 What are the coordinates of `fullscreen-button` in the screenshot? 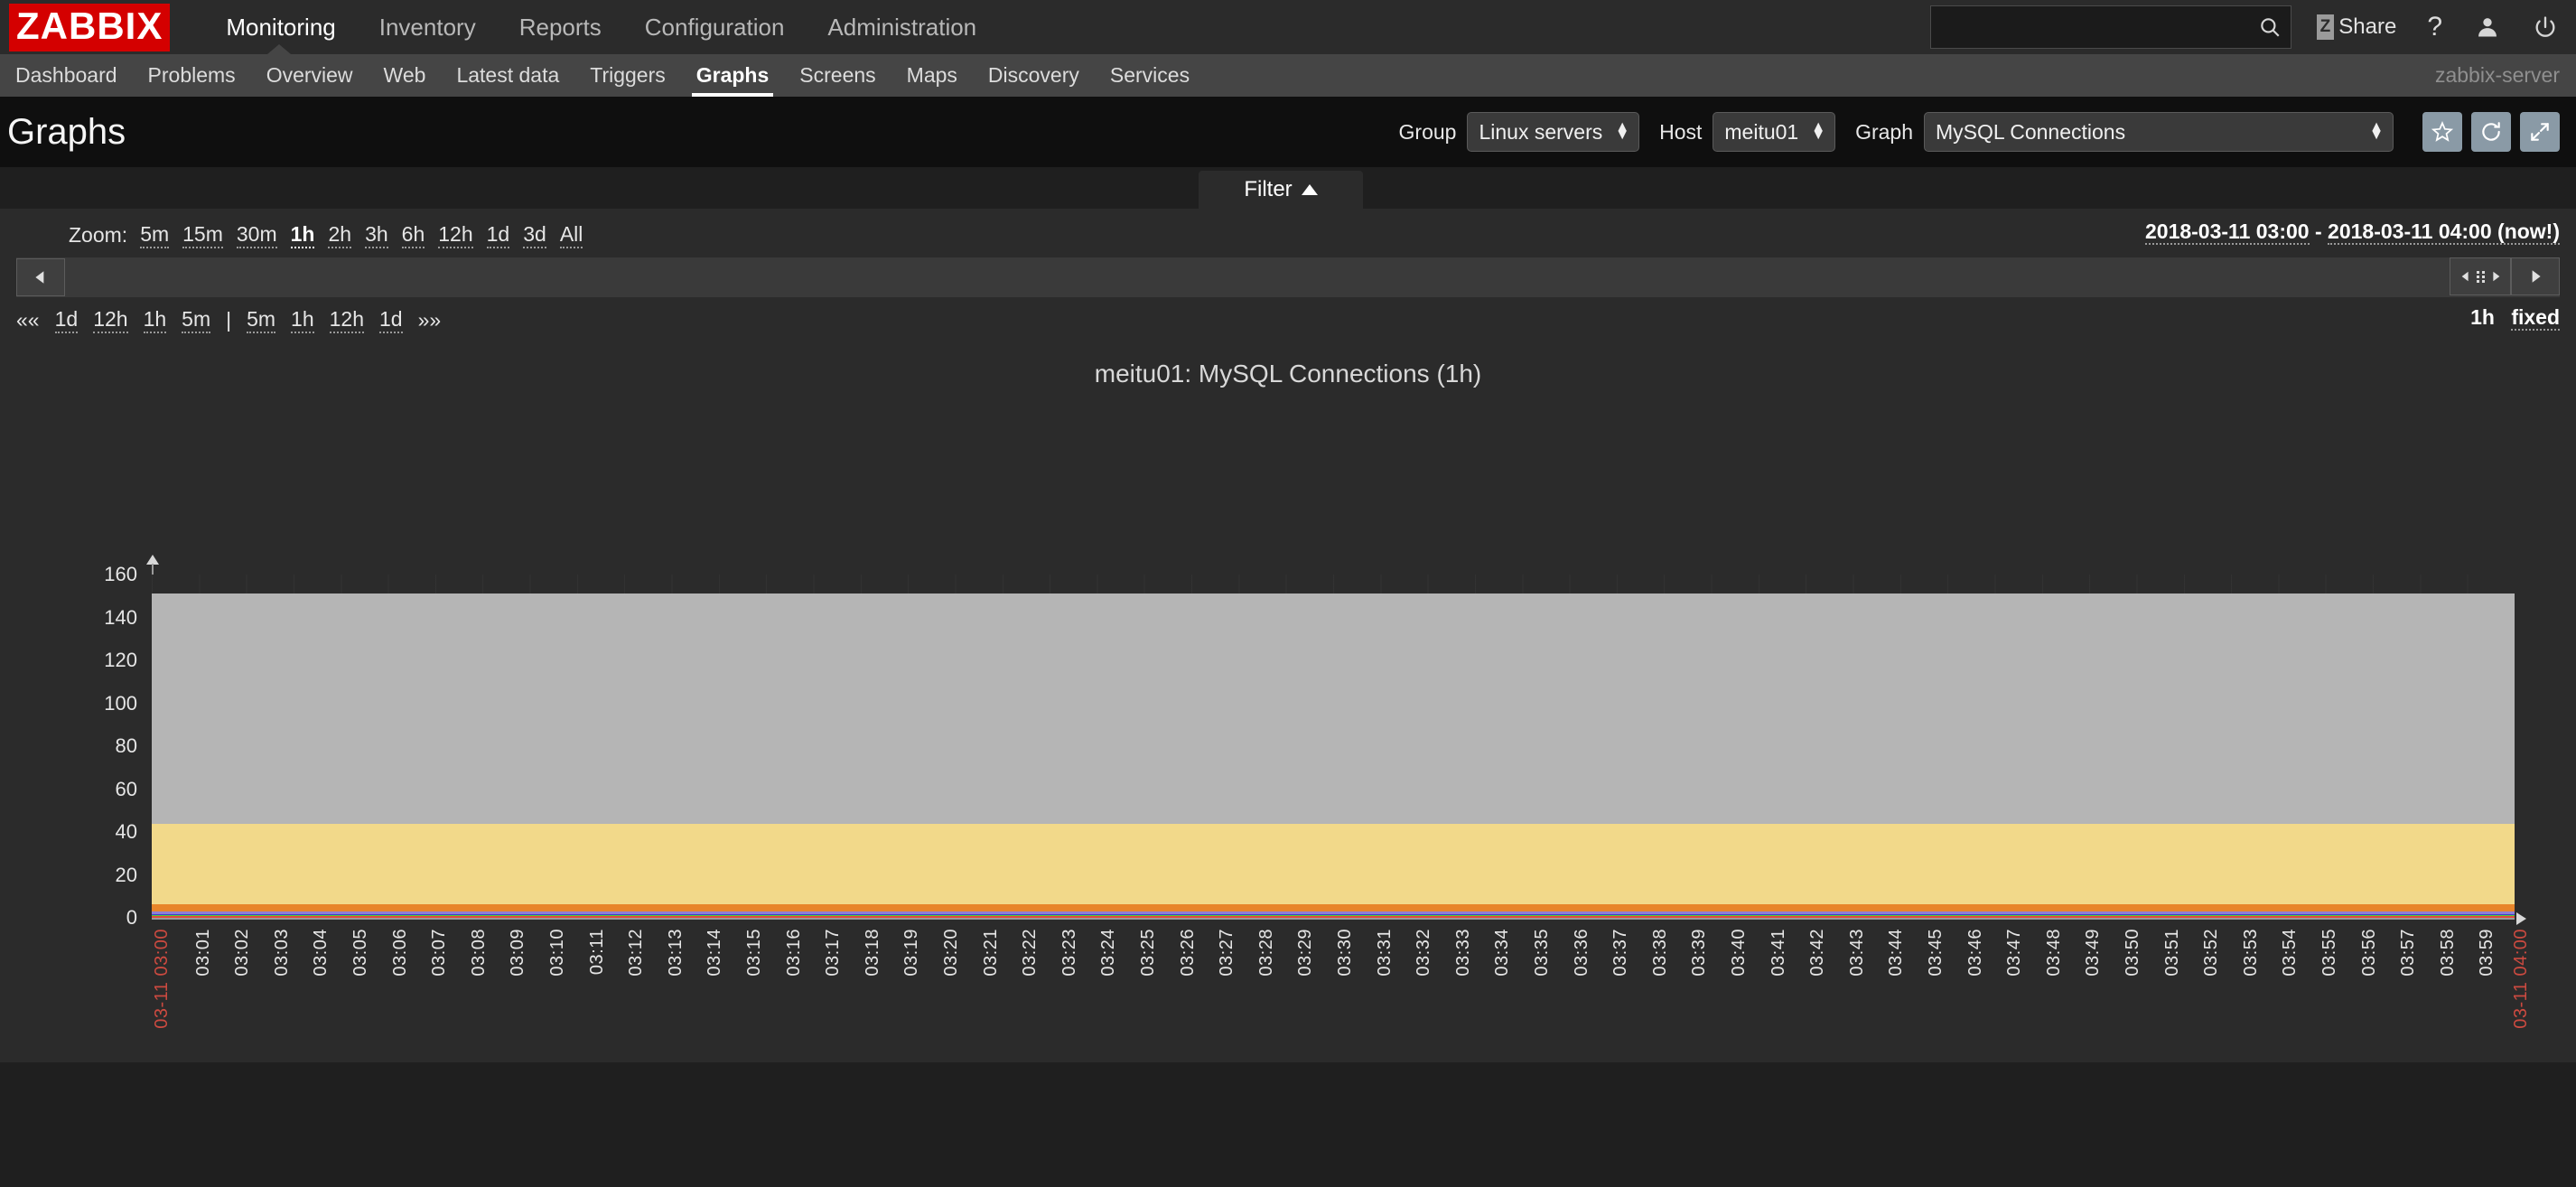 It's located at (2540, 132).